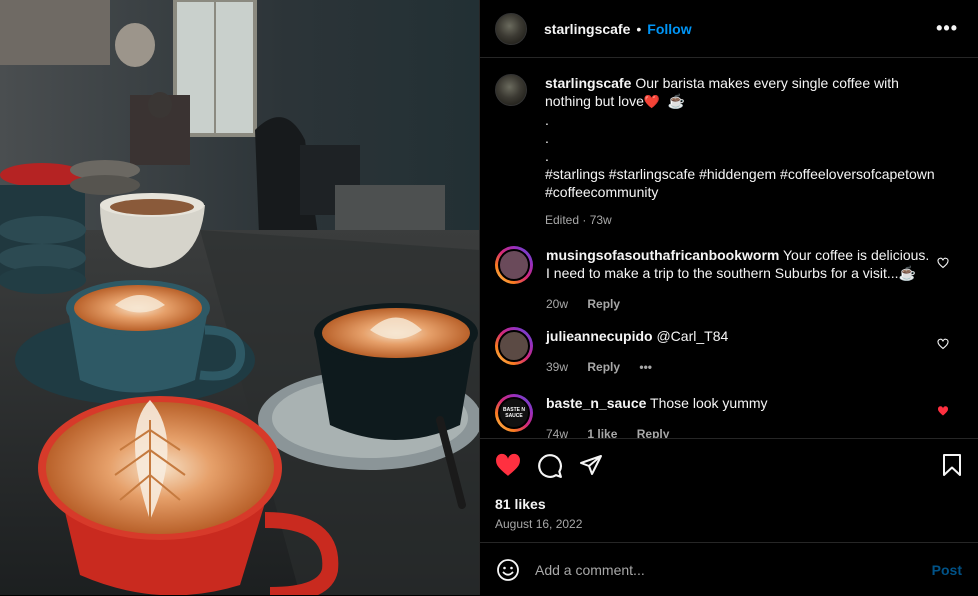 The width and height of the screenshot is (978, 596). Describe the element at coordinates (947, 570) in the screenshot. I see `post-comment-button: Post` at that location.